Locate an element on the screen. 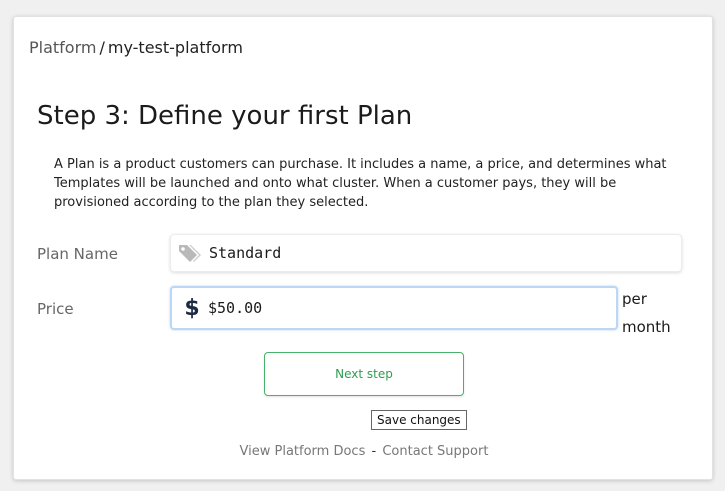 The height and width of the screenshot is (491, 725). page-title: Step 3: Define your first Plan is located at coordinates (225, 116).